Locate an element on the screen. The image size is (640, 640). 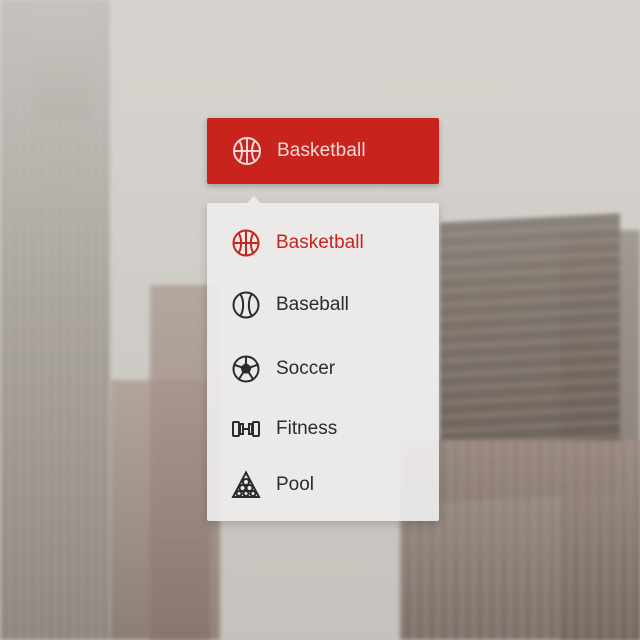
soccer-ball-icon is located at coordinates (246, 369).